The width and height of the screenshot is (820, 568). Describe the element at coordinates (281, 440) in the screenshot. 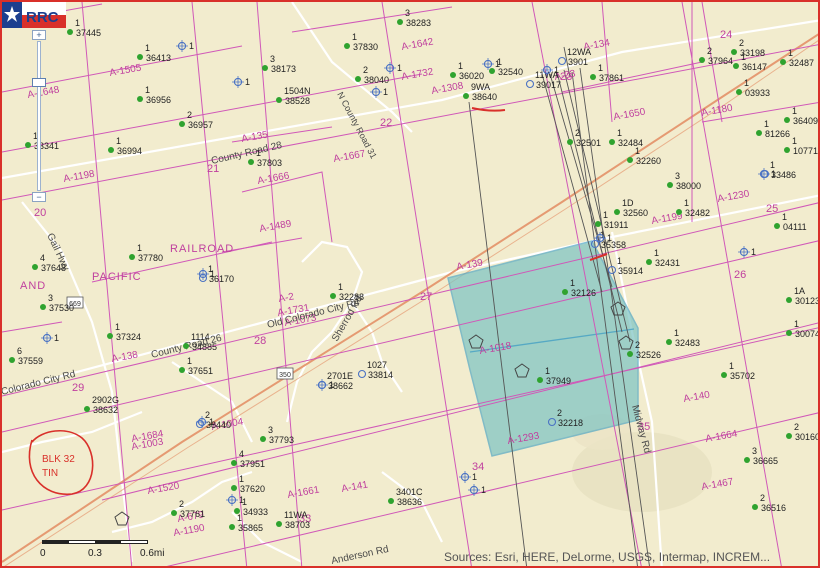

I see `well-api-number: 37793` at that location.